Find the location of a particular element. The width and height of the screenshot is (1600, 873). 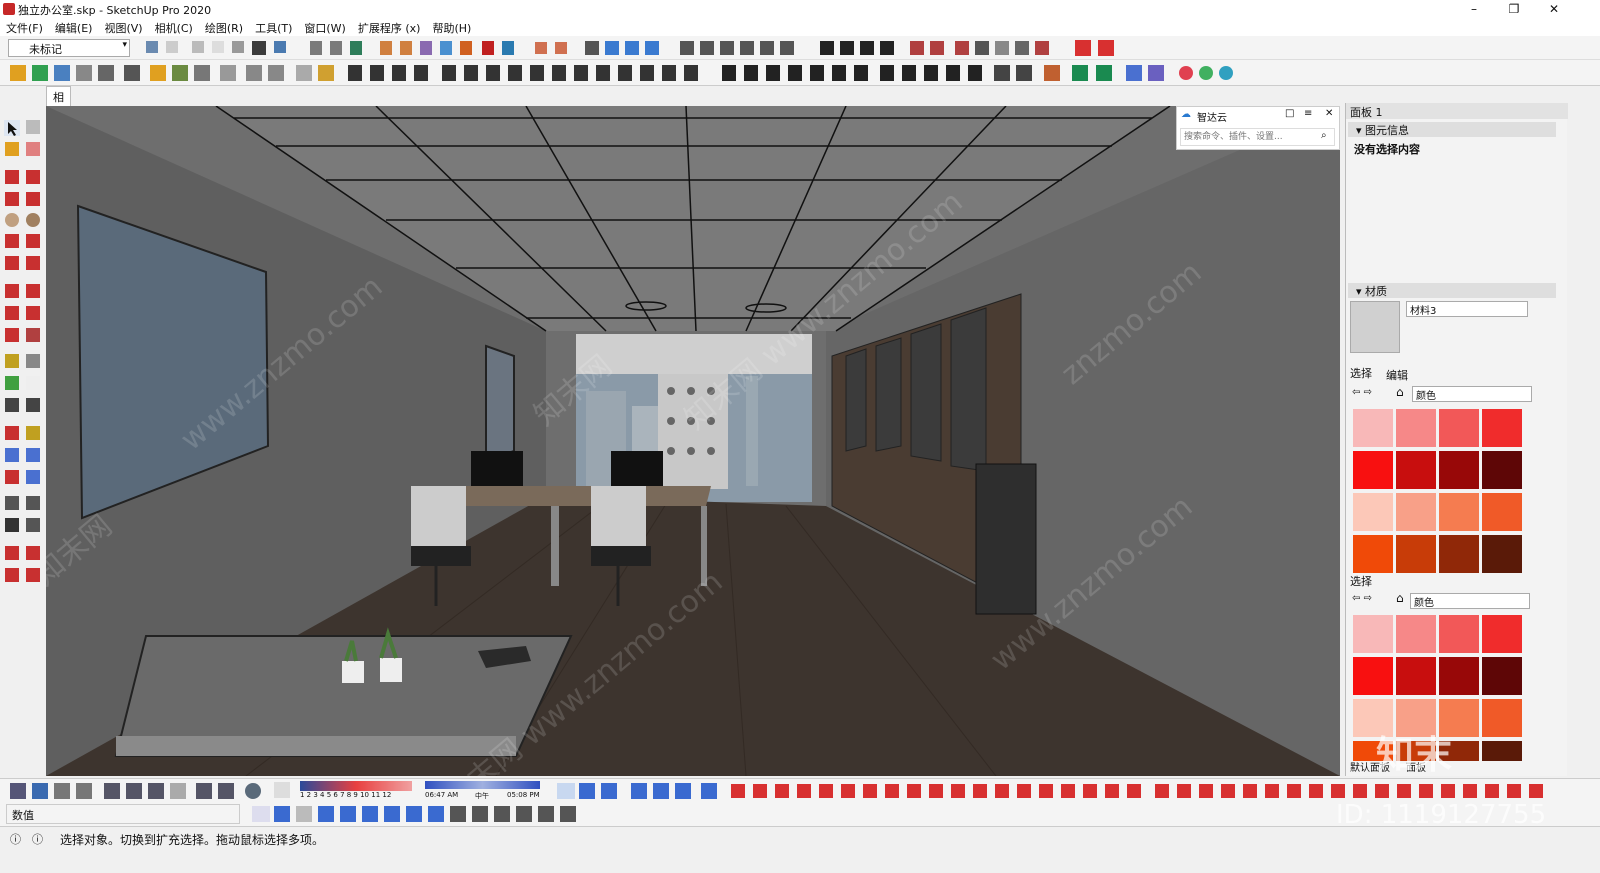

restore-button: ❐ is located at coordinates (1514, 9).